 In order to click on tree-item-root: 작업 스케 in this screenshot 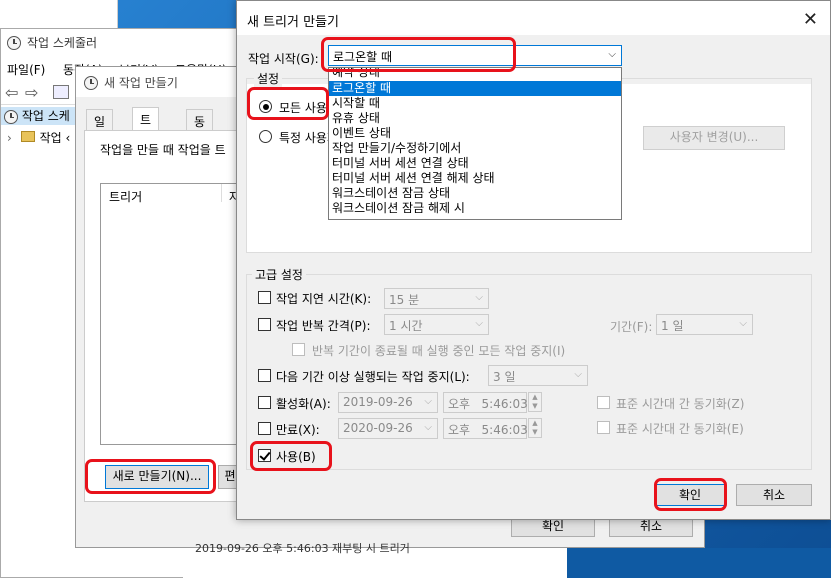, I will do `click(40, 116)`.